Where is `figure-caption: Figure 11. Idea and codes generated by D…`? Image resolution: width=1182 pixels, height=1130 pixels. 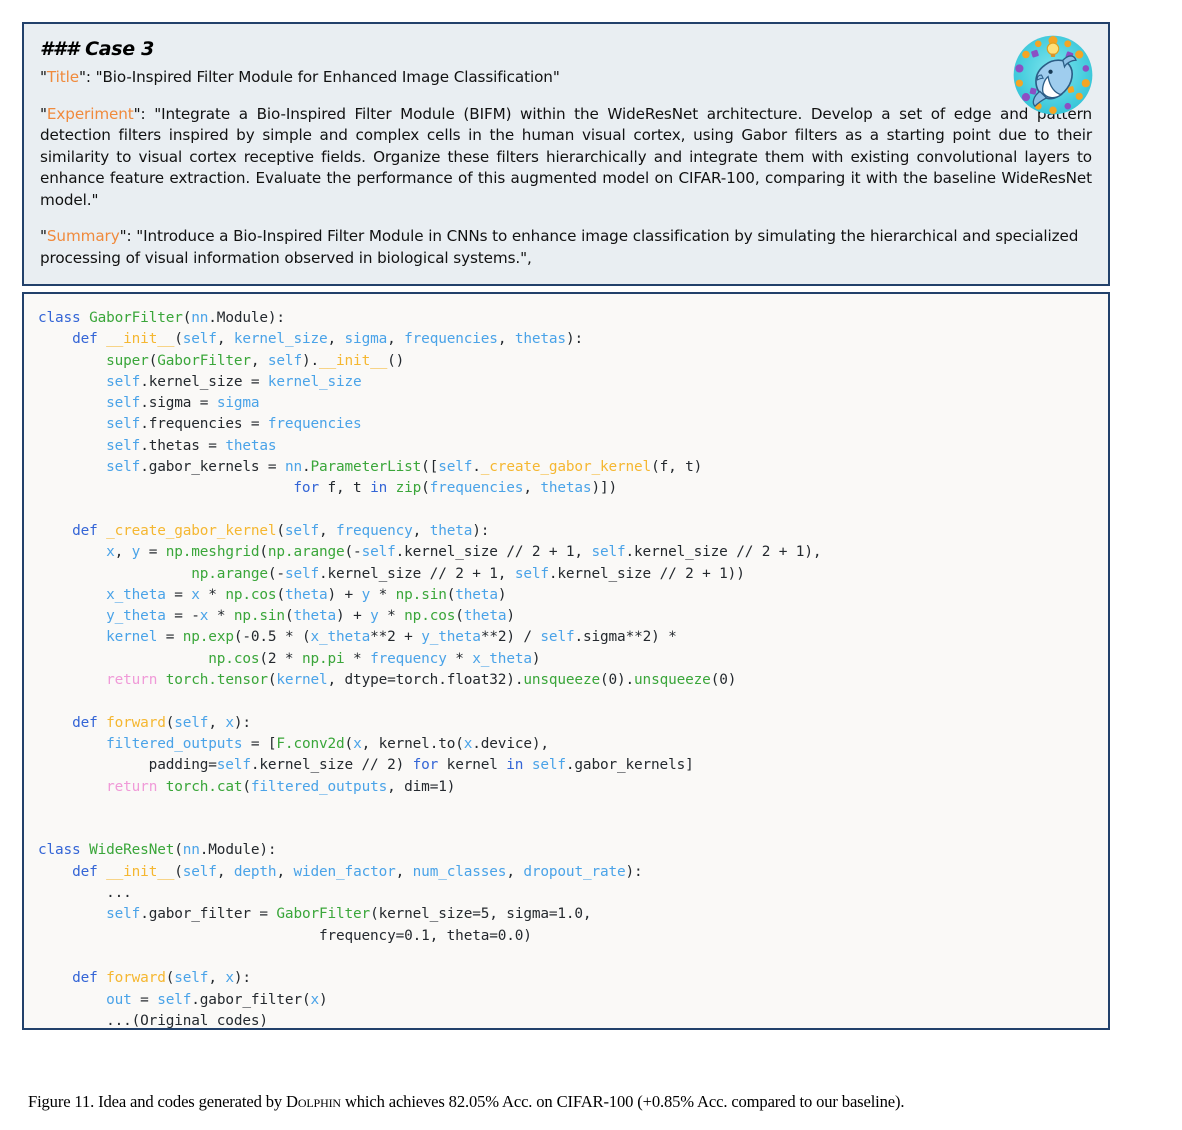
figure-caption: Figure 11. Idea and codes generated by D… is located at coordinates (593, 1102).